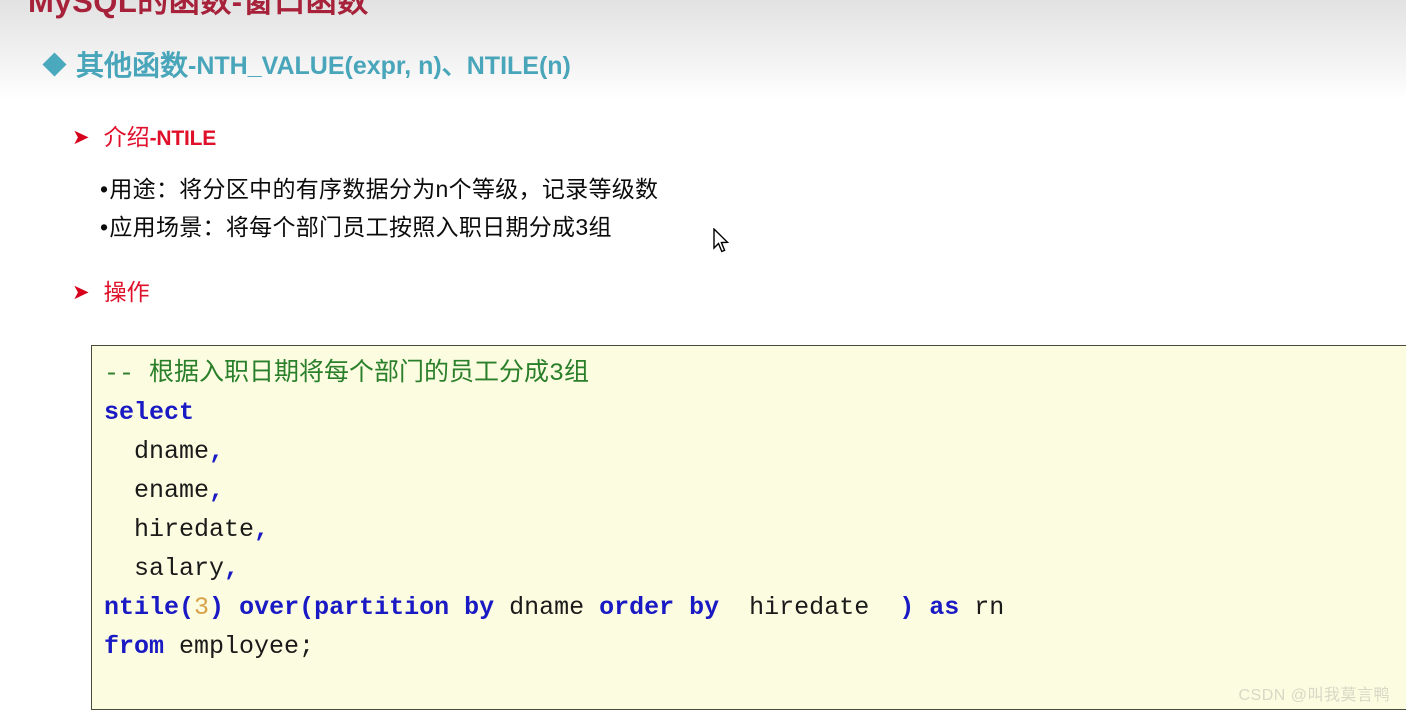  Describe the element at coordinates (239, 646) in the screenshot. I see `code-token-id: employee;` at that location.